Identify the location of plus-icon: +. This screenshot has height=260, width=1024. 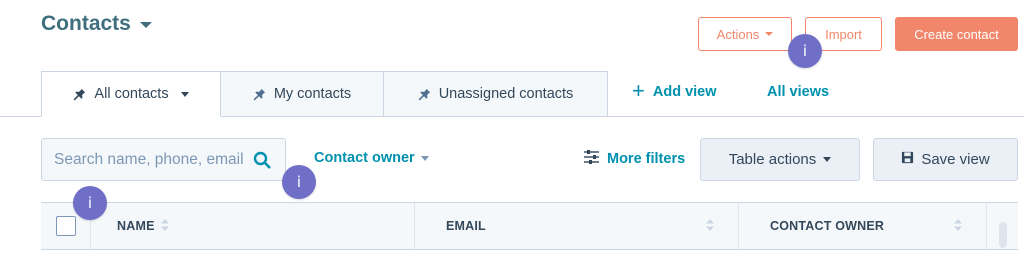
(638, 90).